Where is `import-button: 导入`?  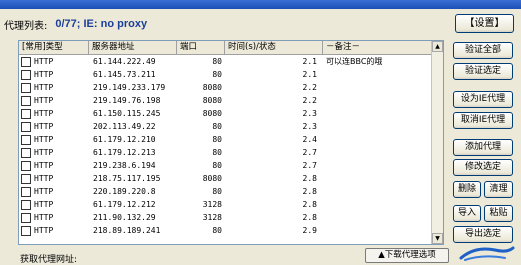
import-button: 导入 is located at coordinates (467, 213).